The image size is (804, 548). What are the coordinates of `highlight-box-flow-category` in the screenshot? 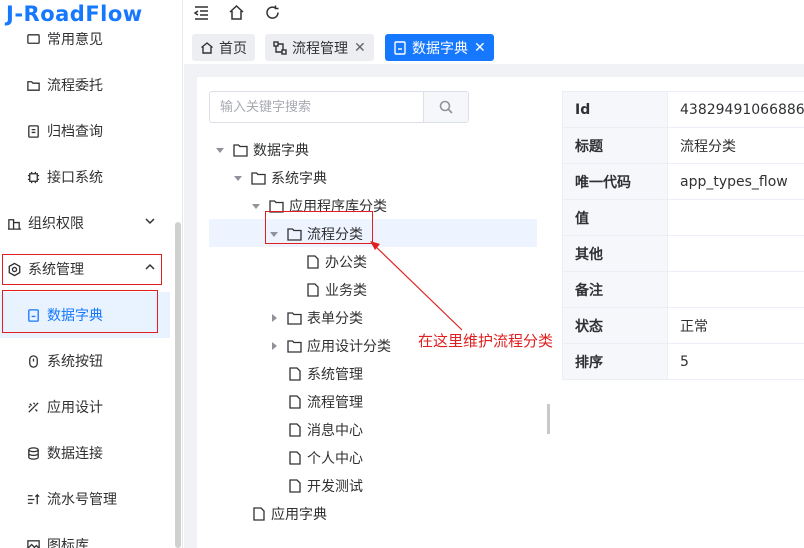 It's located at (319, 227).